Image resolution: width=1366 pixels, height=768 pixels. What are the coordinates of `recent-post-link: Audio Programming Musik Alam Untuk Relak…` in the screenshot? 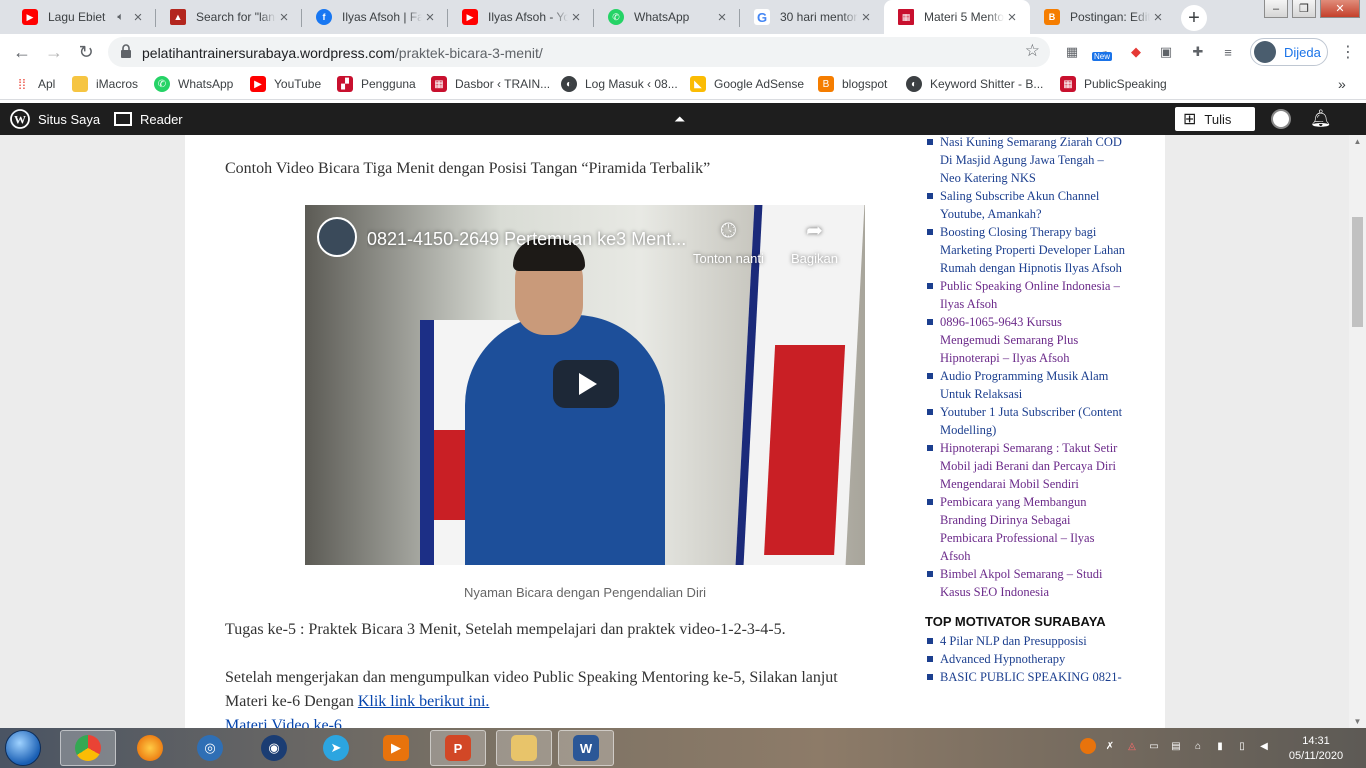 It's located at (1024, 385).